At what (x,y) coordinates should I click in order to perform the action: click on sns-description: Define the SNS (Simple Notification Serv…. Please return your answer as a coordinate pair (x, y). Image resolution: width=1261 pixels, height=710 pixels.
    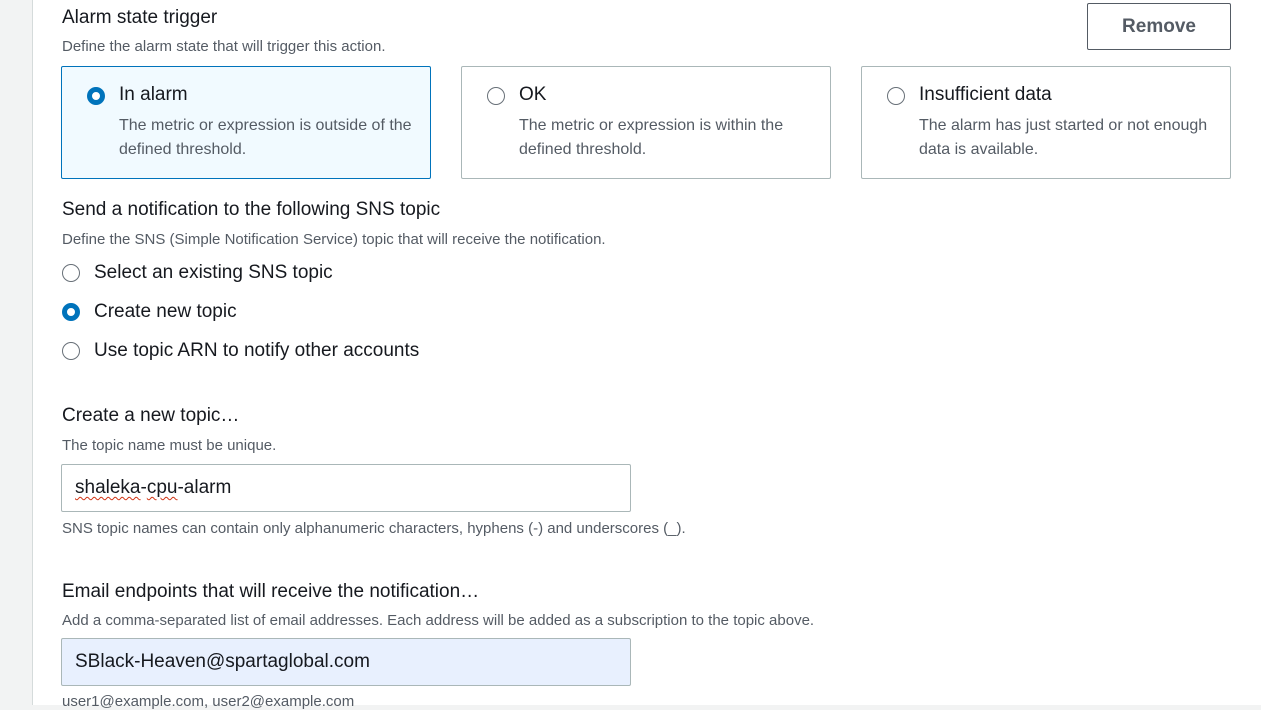
    Looking at the image, I should click on (334, 239).